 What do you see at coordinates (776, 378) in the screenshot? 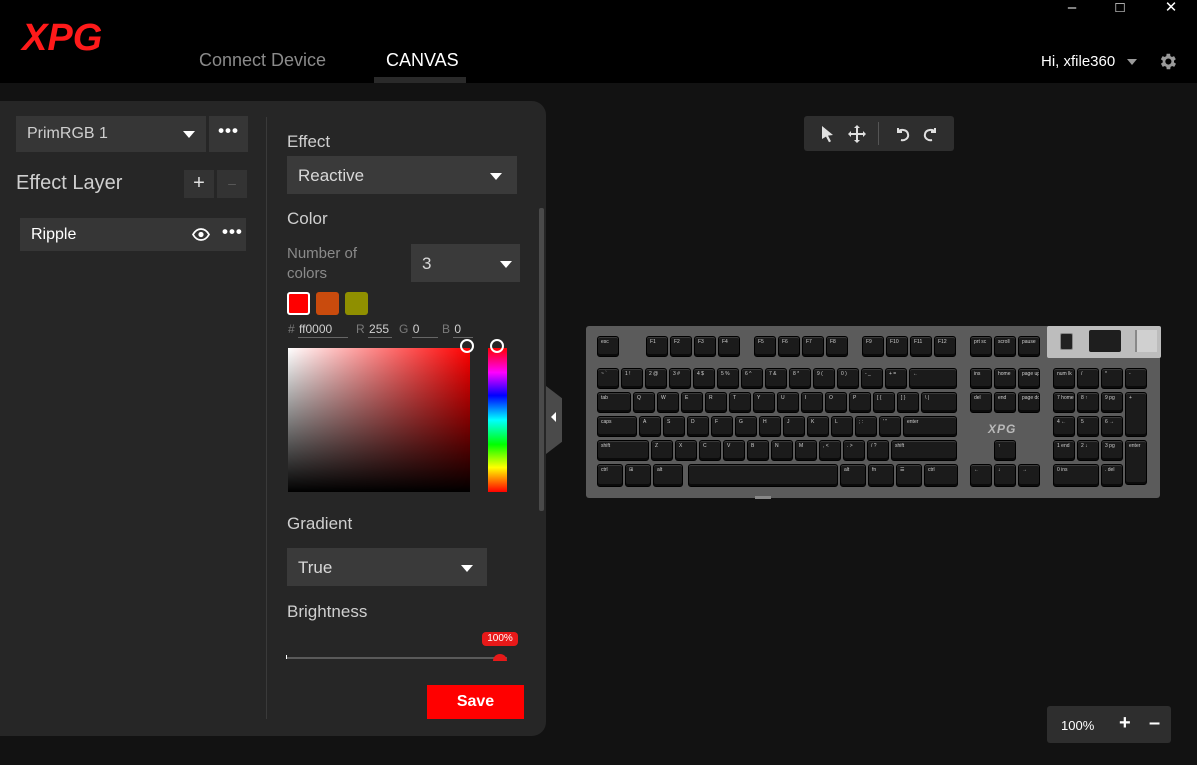
I see `key-7: 7 &` at bounding box center [776, 378].